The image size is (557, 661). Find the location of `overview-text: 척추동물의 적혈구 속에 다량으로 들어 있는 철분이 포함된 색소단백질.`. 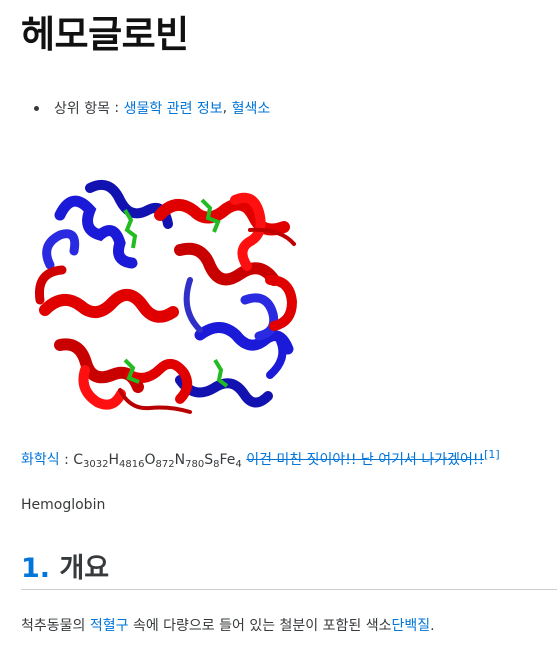

overview-text: 척추동물의 적혈구 속에 다량으로 들어 있는 철분이 포함된 색소단백질. is located at coordinates (228, 625).